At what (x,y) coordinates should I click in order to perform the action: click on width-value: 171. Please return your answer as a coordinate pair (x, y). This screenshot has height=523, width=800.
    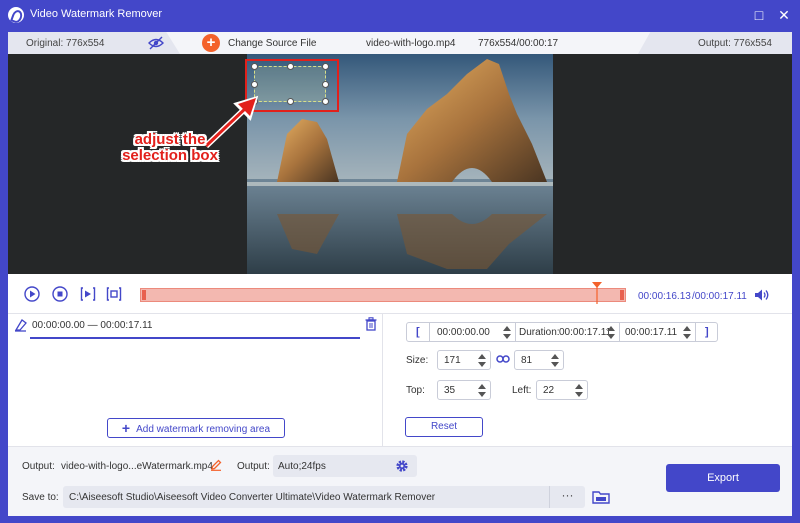
    Looking at the image, I should click on (452, 360).